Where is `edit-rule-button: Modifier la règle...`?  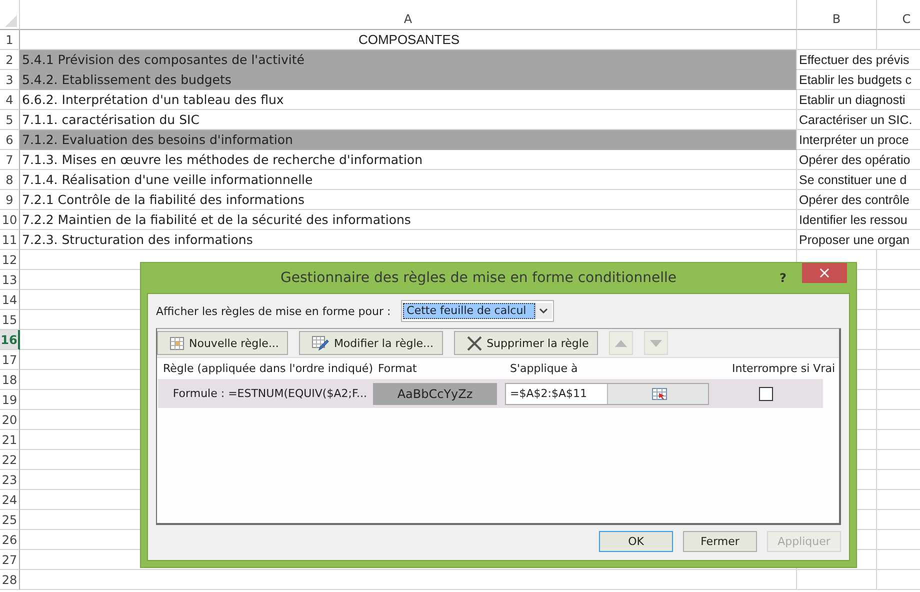 edit-rule-button: Modifier la règle... is located at coordinates (370, 343).